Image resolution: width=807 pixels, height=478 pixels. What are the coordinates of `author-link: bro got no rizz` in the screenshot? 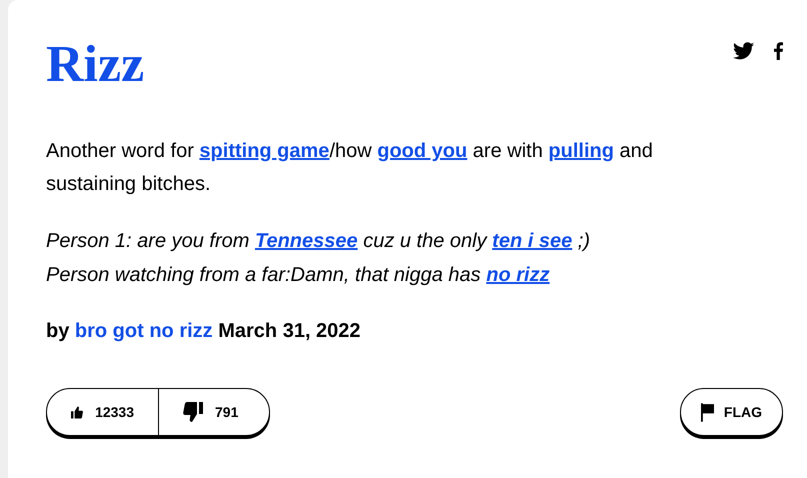 It's located at (143, 331).